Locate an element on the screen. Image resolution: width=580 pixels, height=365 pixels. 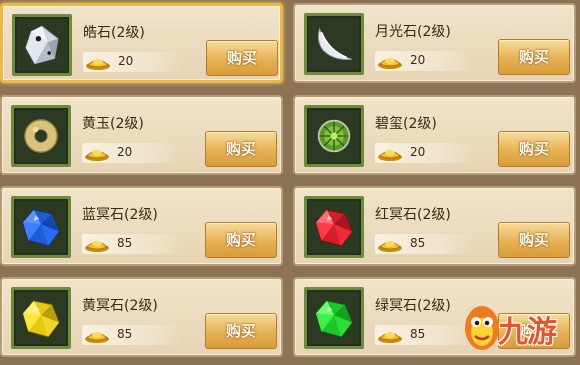
moonstone-crescent-icon is located at coordinates (335, 44).